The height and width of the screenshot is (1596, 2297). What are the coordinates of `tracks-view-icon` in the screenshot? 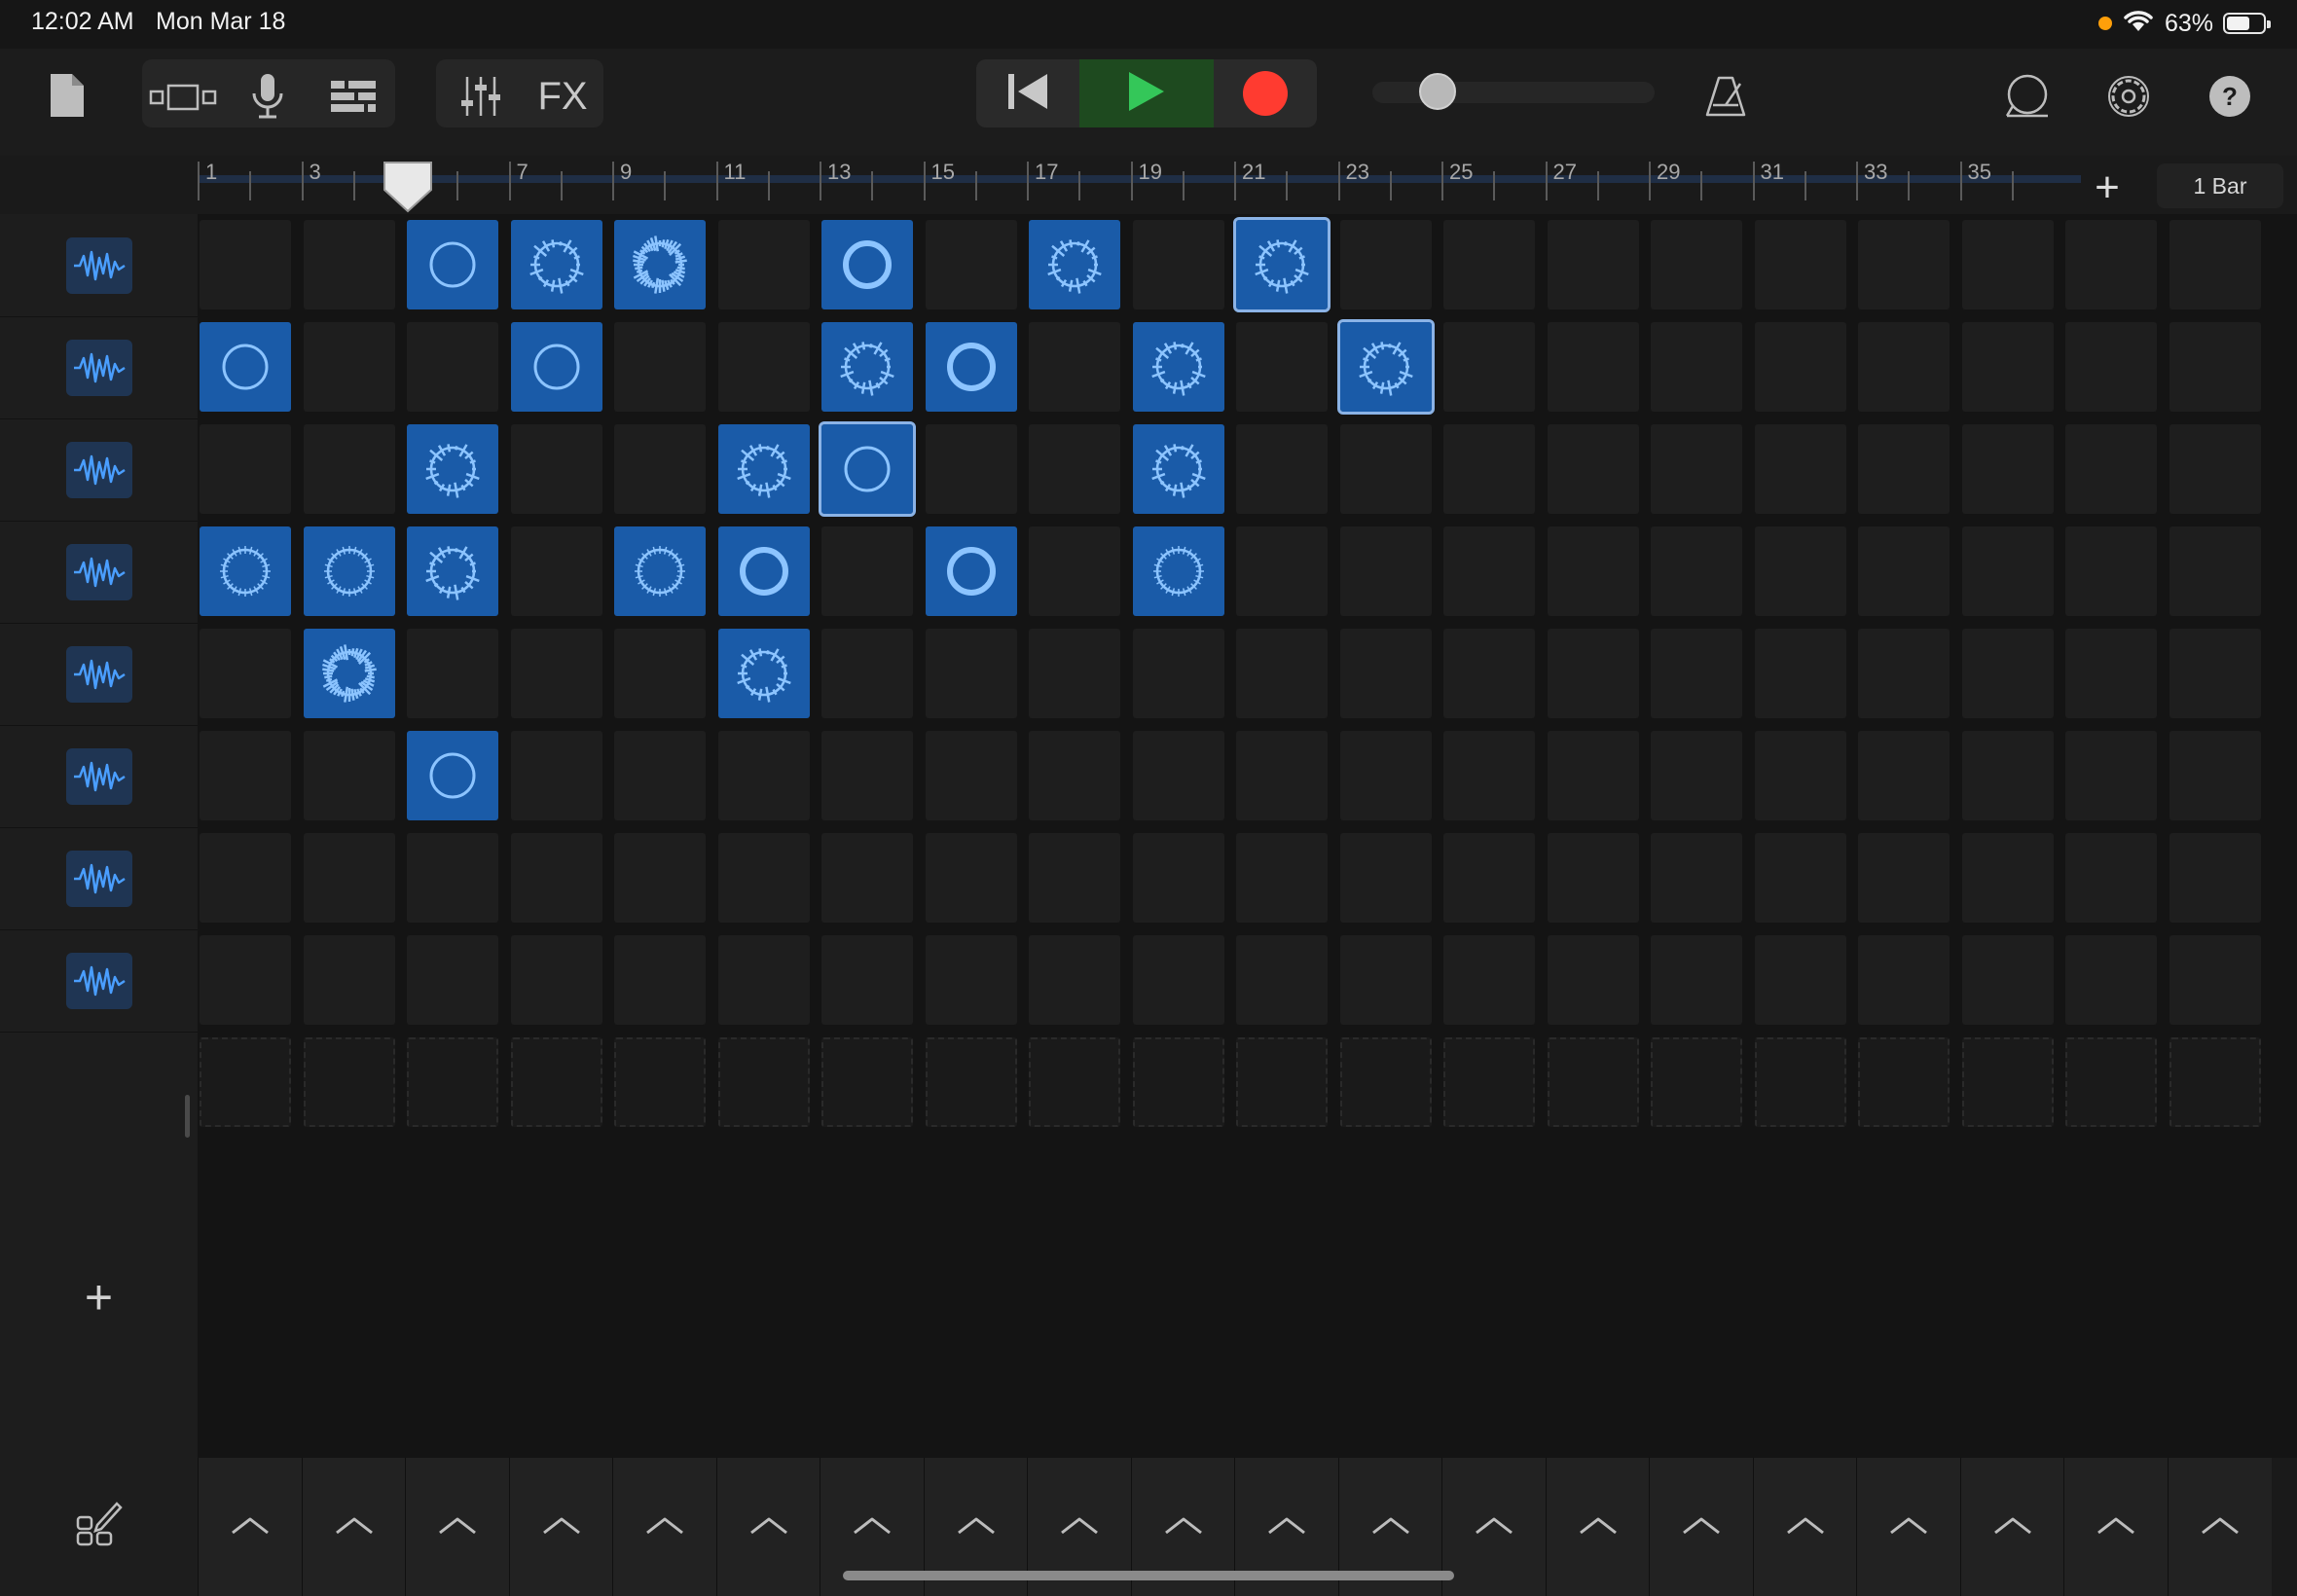 It's located at (353, 97).